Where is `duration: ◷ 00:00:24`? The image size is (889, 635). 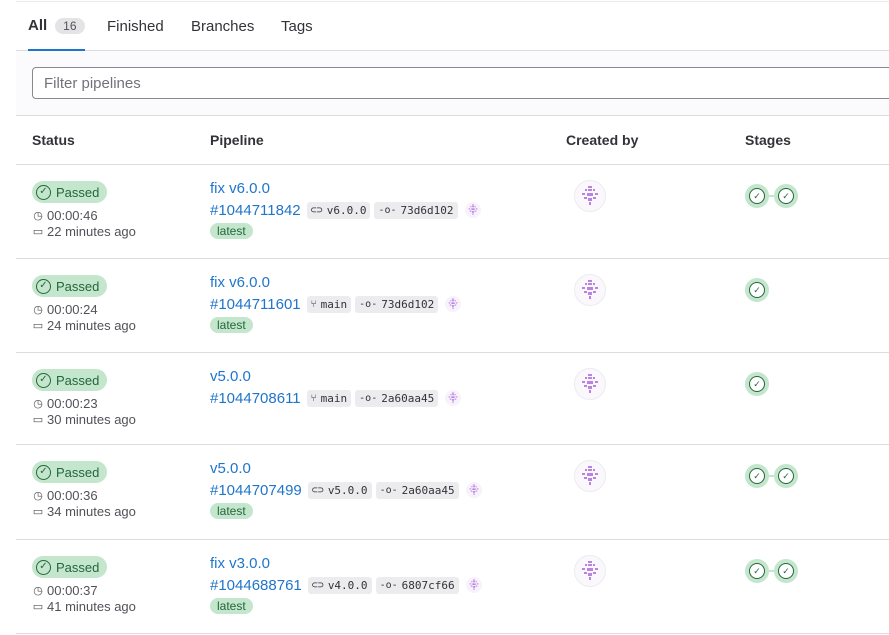
duration: ◷ 00:00:24 is located at coordinates (65, 309).